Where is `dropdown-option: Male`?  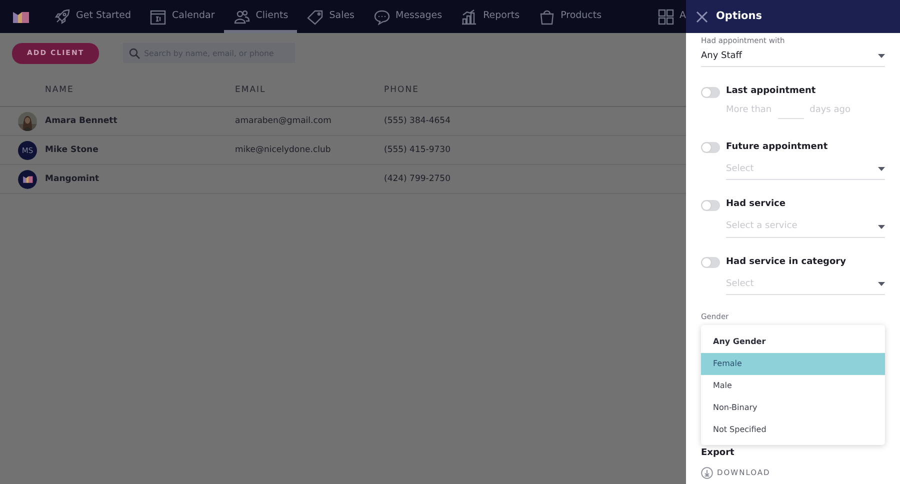 dropdown-option: Male is located at coordinates (793, 386).